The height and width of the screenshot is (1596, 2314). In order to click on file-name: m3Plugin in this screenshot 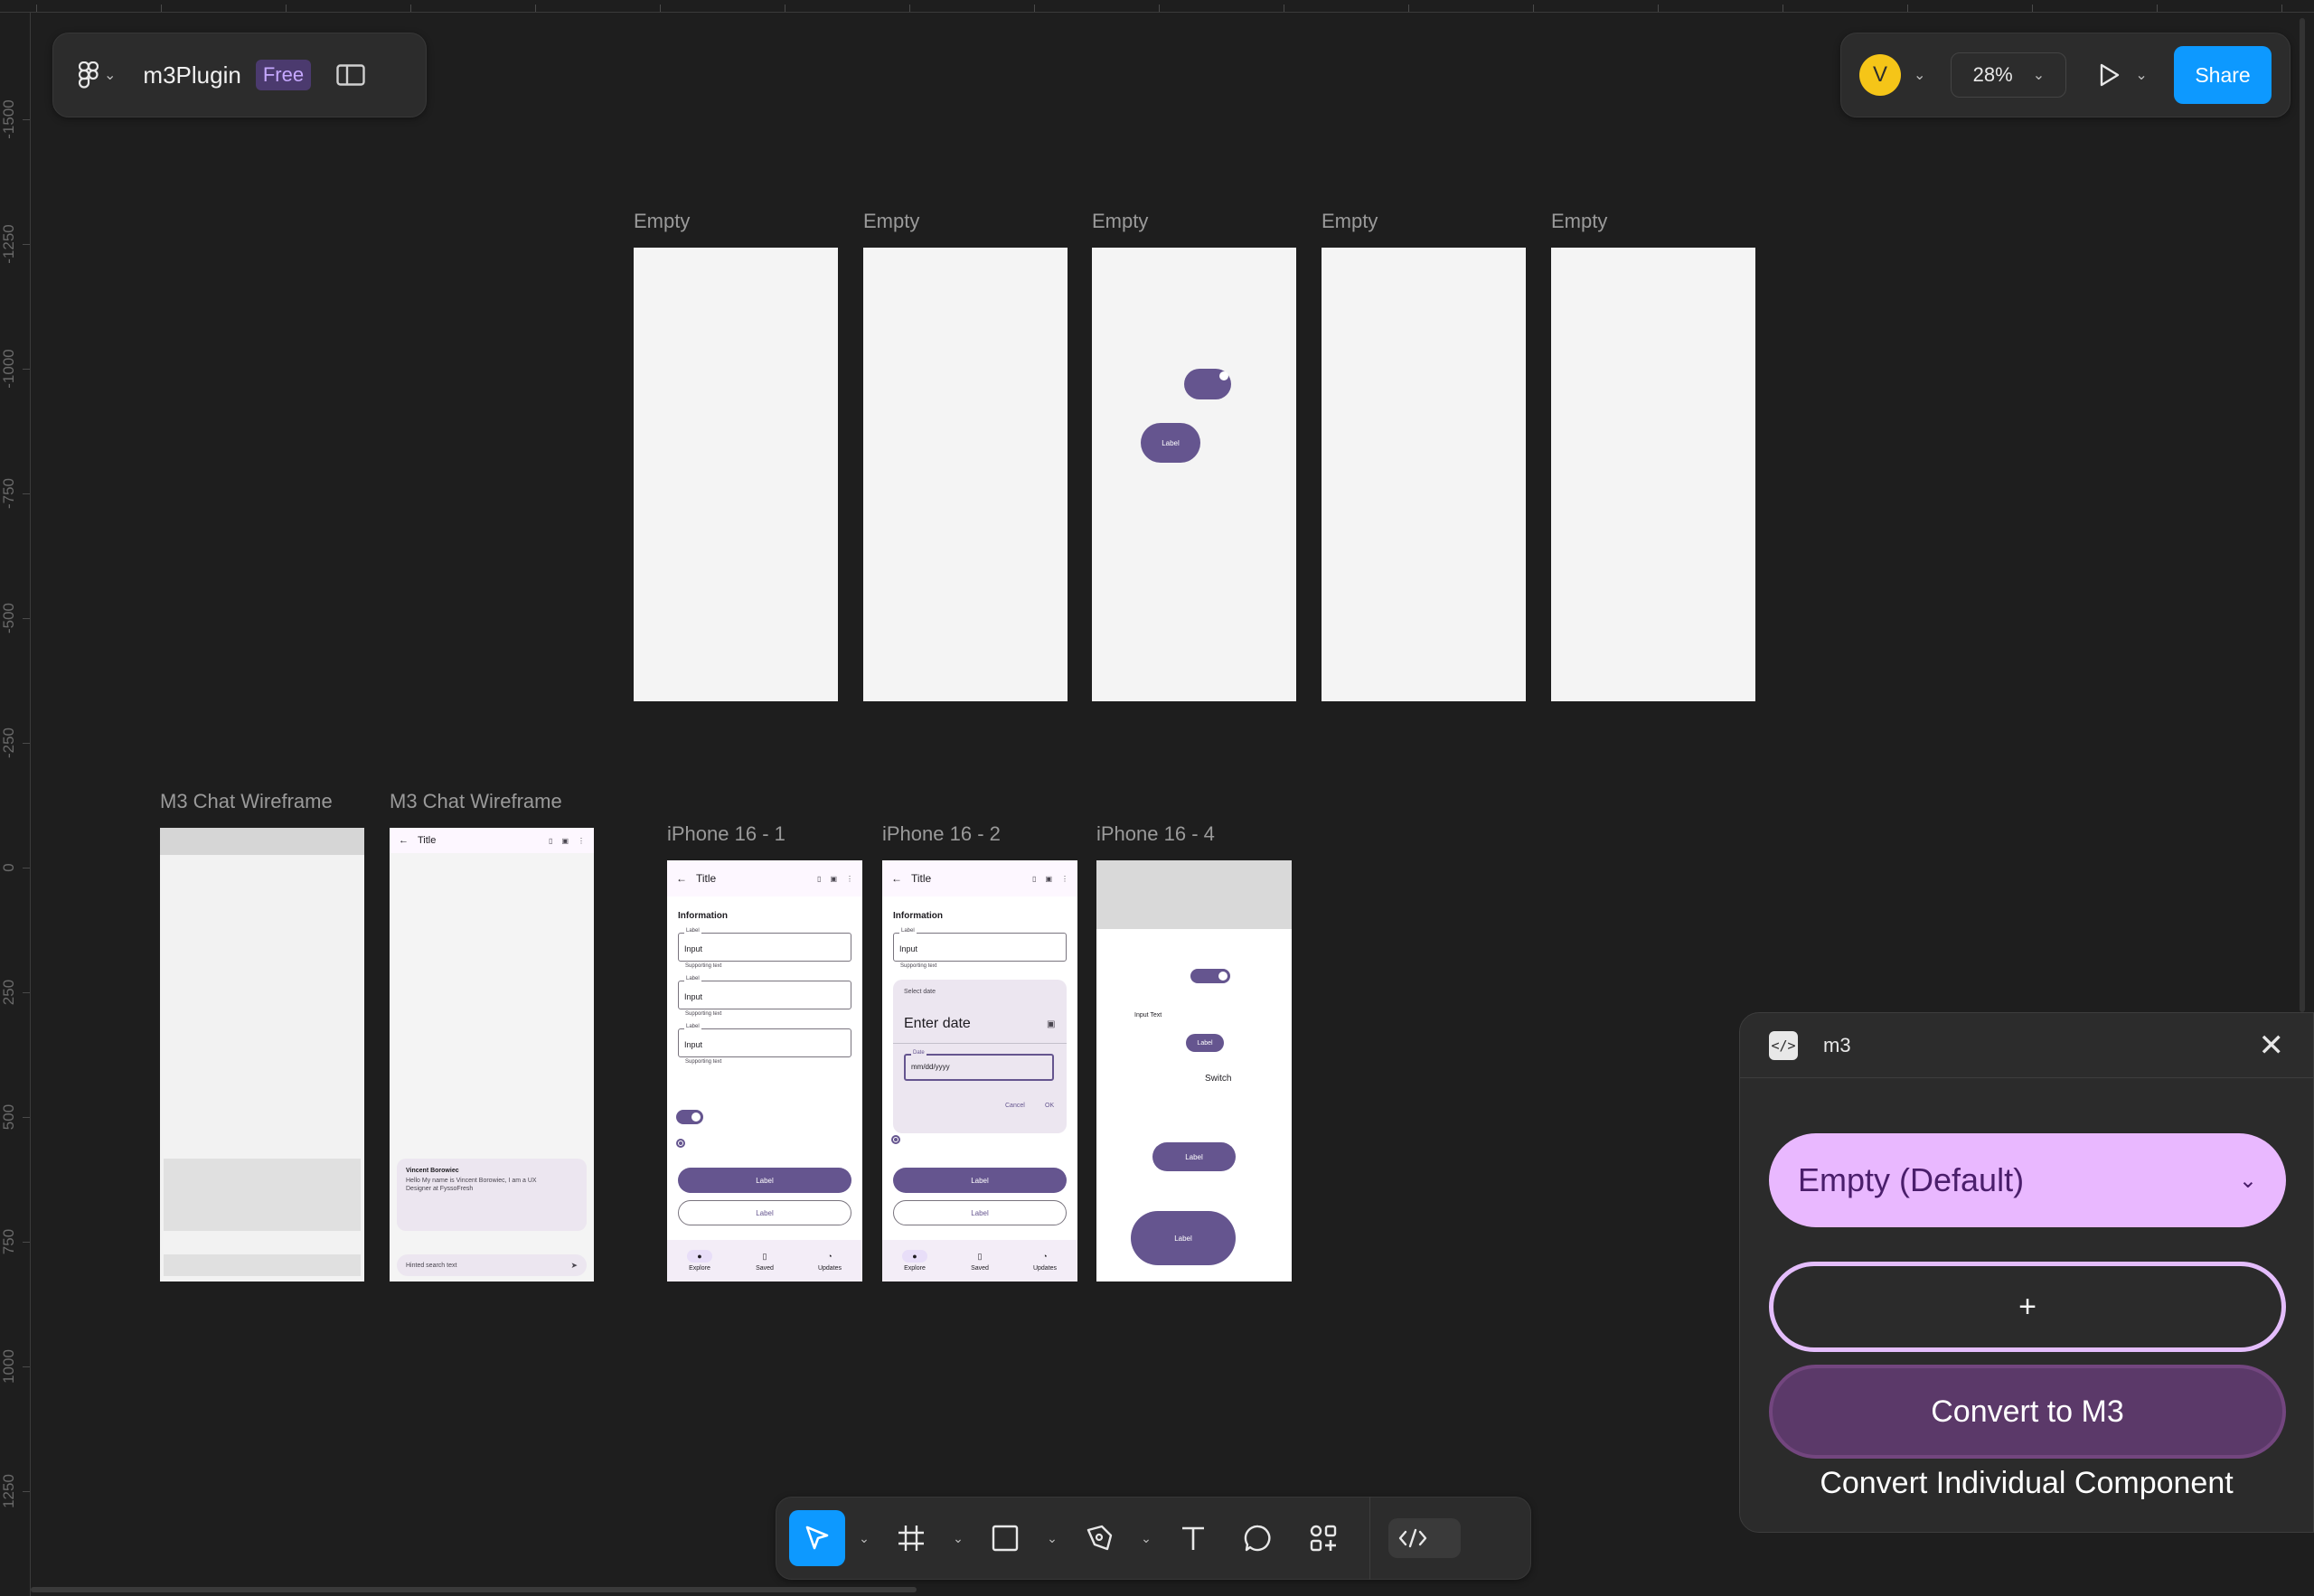, I will do `click(191, 75)`.